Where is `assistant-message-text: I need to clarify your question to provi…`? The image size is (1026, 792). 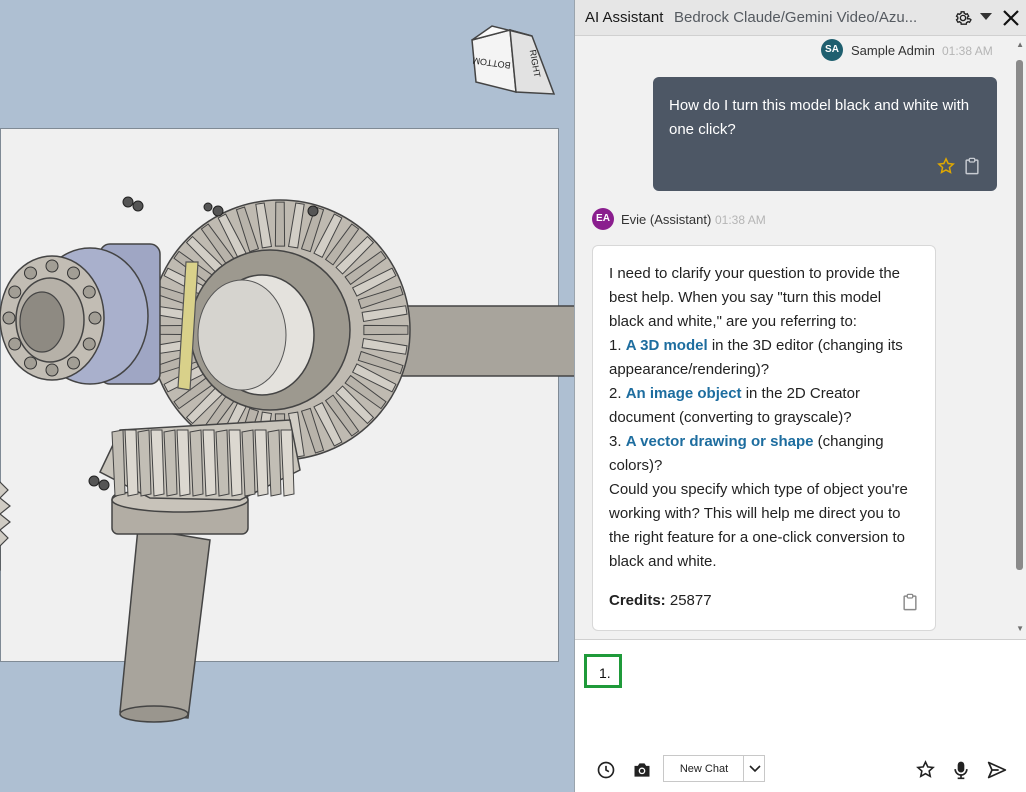 assistant-message-text: I need to clarify your question to provi… is located at coordinates (764, 418).